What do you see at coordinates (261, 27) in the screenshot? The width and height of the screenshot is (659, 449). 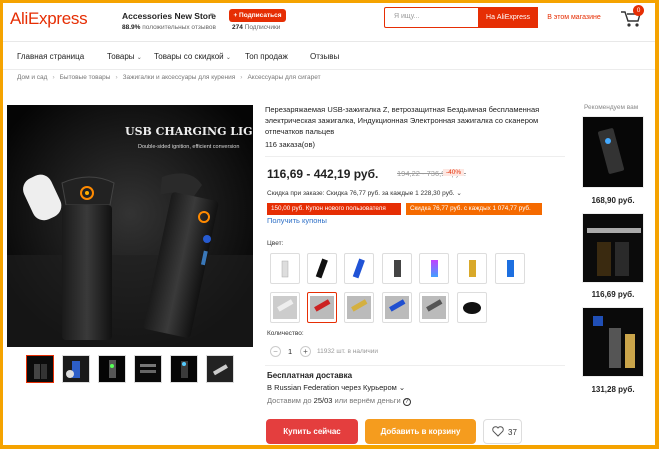 I see `followers-text: Подписчики` at bounding box center [261, 27].